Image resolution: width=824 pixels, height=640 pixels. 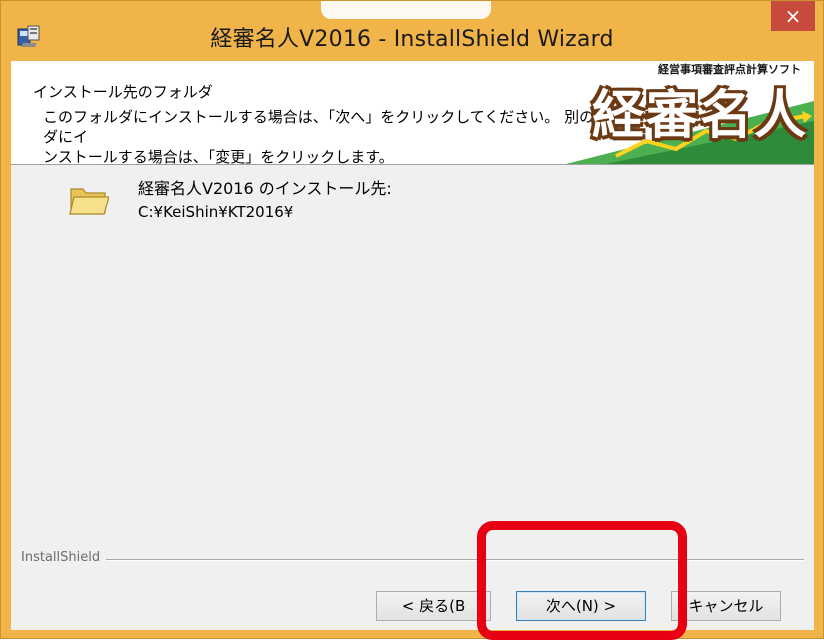 I want to click on description-line-2: ンストールする場合は、「変更」をクリックします。, so click(x=218, y=157).